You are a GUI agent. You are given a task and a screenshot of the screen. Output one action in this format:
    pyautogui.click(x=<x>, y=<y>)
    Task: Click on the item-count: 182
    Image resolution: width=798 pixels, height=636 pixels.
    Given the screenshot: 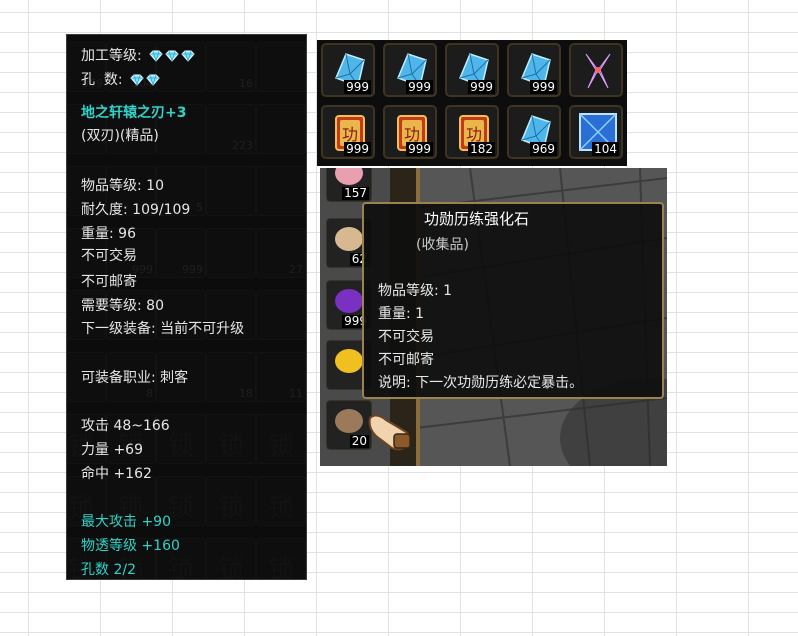 What is the action you would take?
    pyautogui.click(x=481, y=149)
    